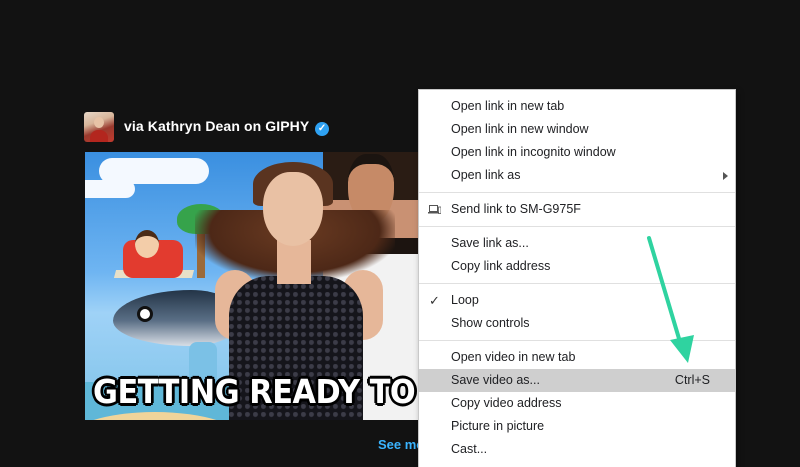  Describe the element at coordinates (110, 189) in the screenshot. I see `cloud-shape` at that location.